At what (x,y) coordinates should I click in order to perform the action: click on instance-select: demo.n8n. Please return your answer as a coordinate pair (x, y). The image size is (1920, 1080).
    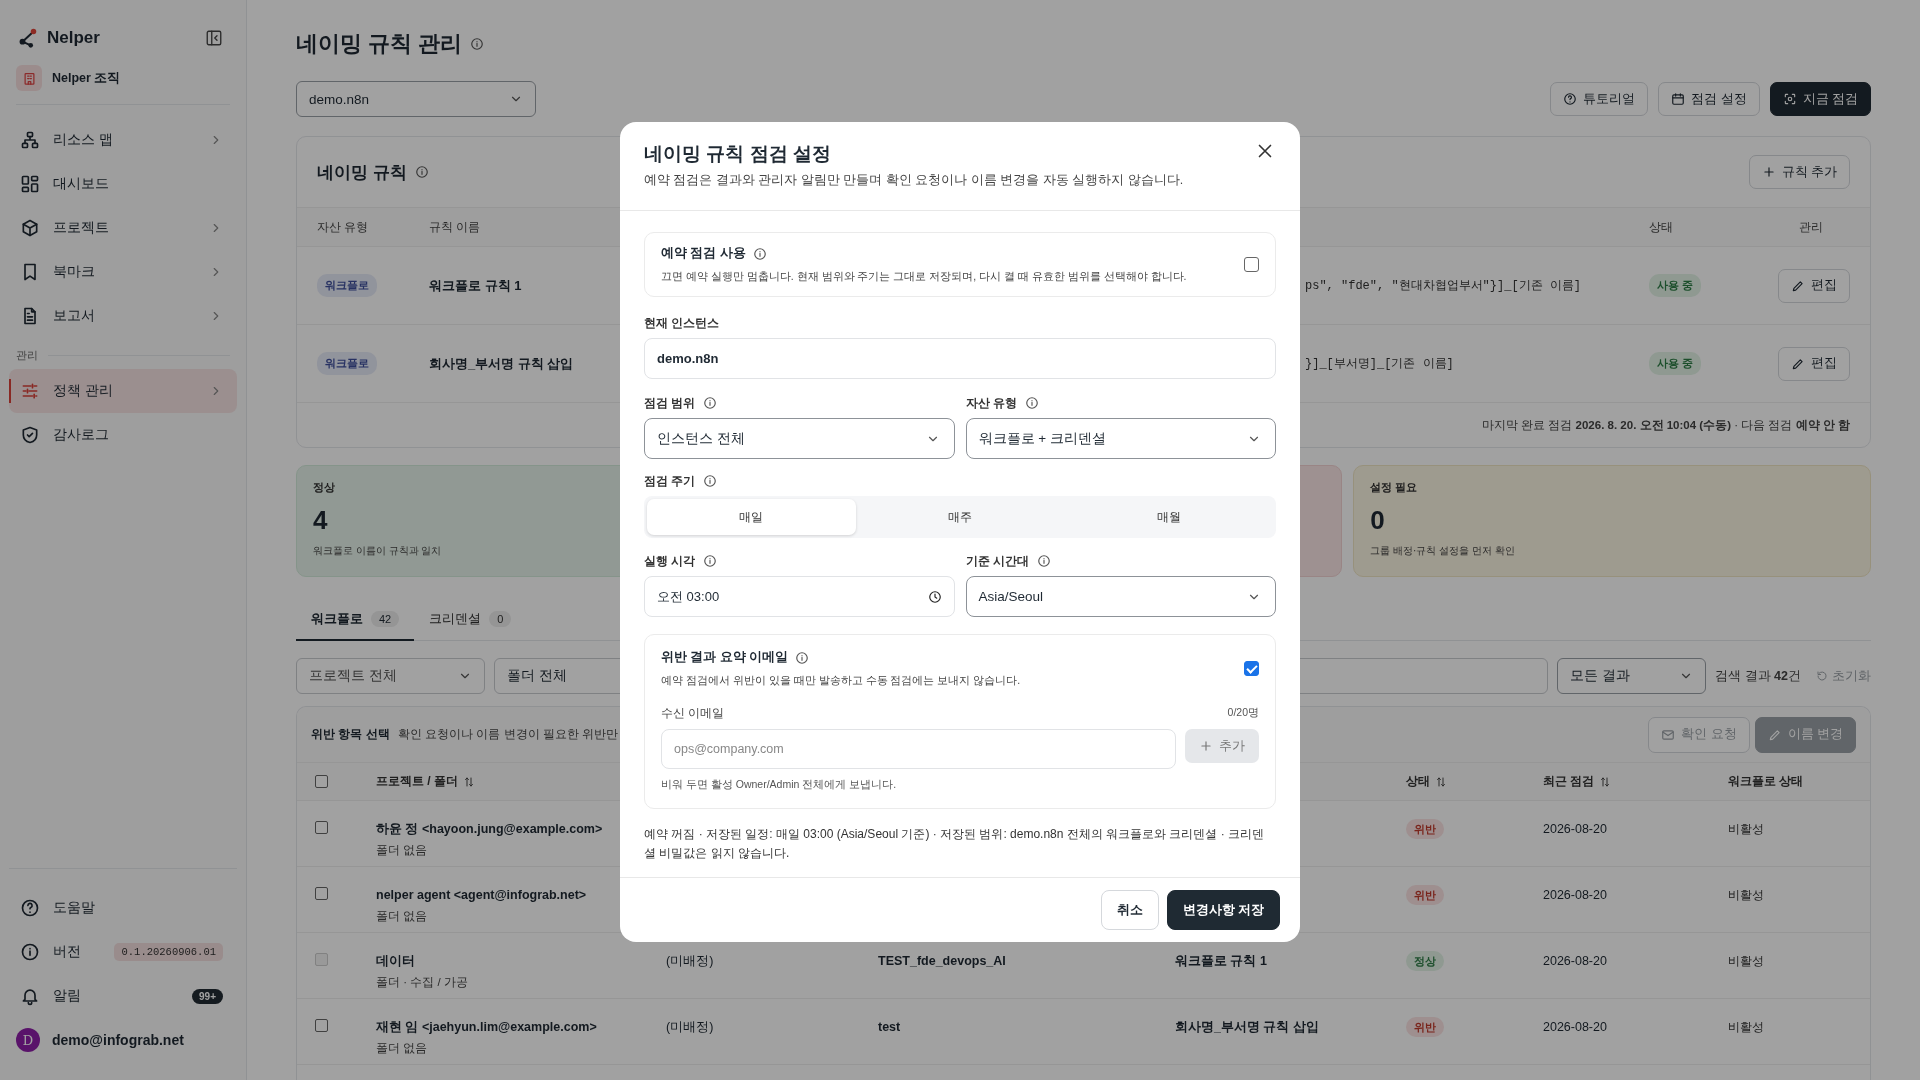
    Looking at the image, I should click on (416, 99).